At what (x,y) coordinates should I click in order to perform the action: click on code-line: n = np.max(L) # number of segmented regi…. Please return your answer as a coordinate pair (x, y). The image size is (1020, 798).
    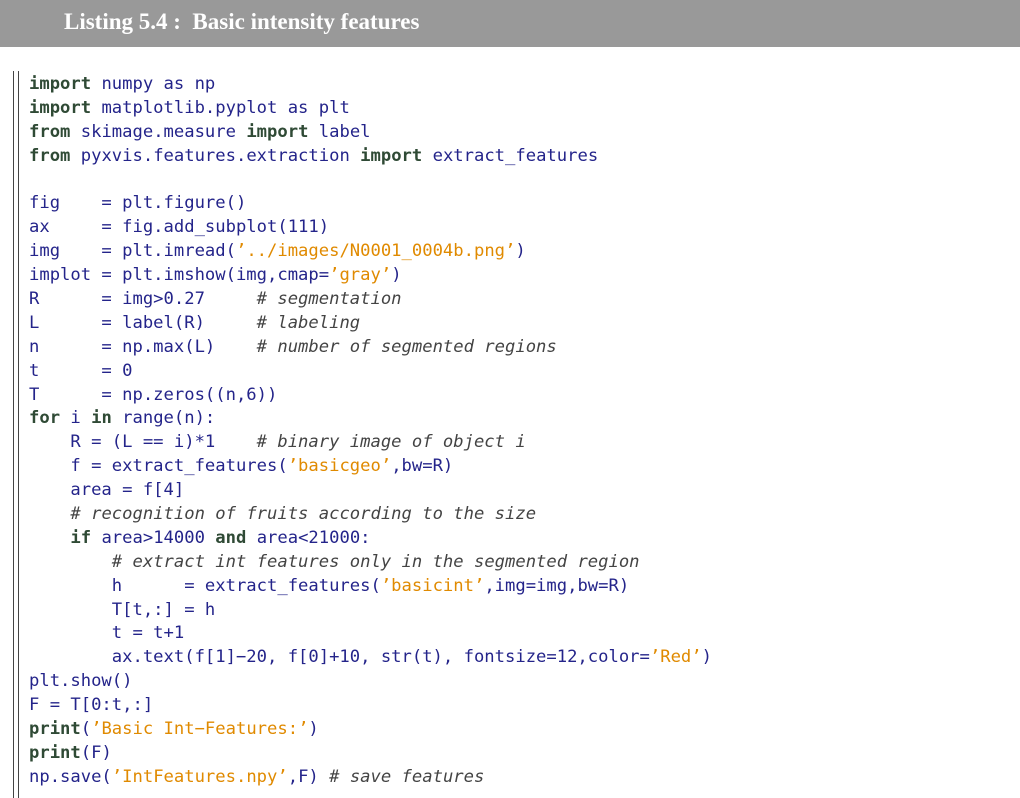
    Looking at the image, I should click on (370, 348).